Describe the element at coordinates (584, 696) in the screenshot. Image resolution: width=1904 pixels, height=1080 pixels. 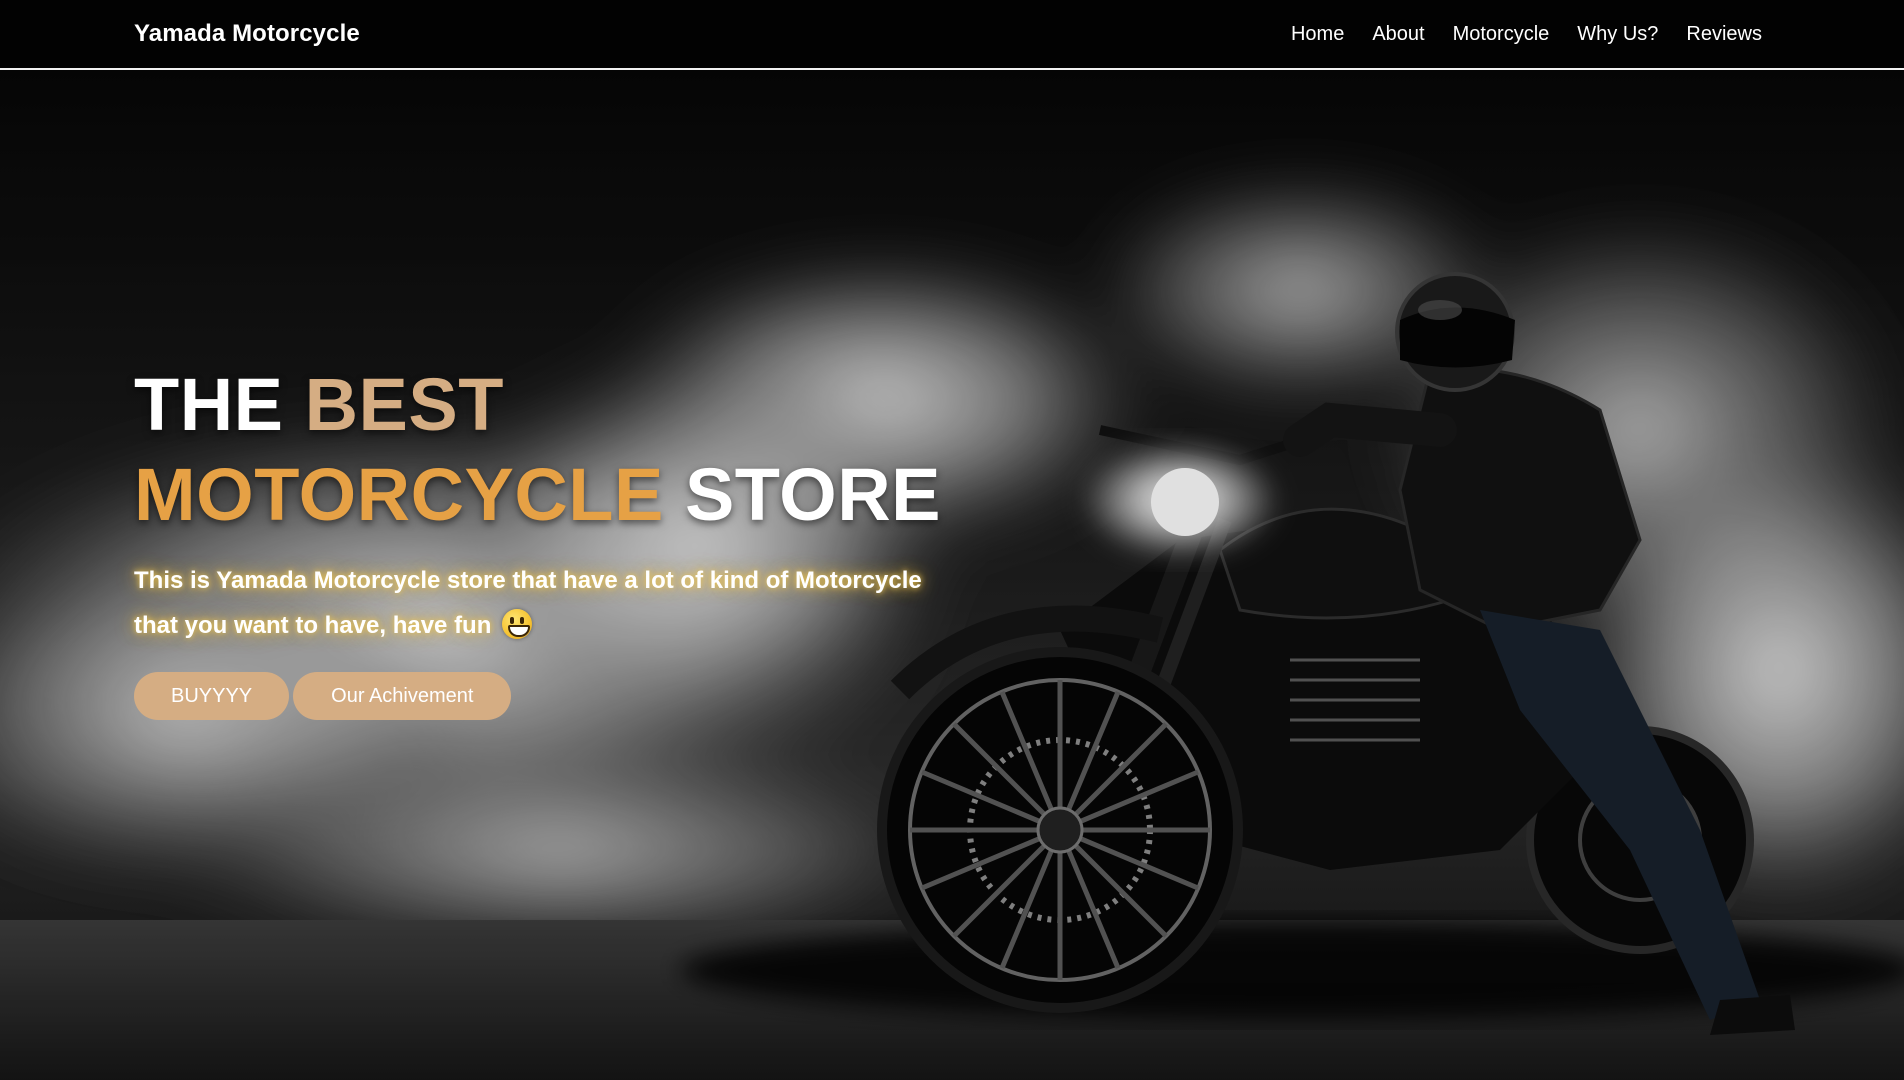
I see `hero-buttons: BUYYYY Our Achivement` at that location.